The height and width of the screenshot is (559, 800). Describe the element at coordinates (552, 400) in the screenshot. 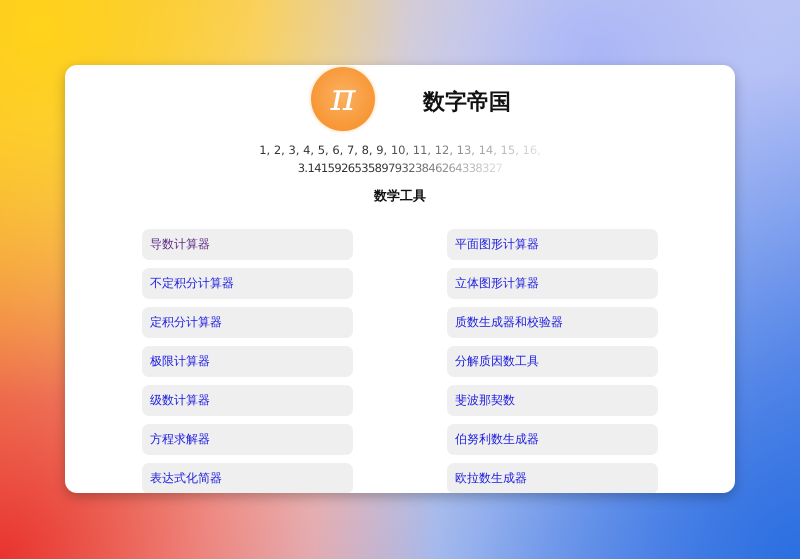

I see `tool-link: 斐波那契数` at that location.